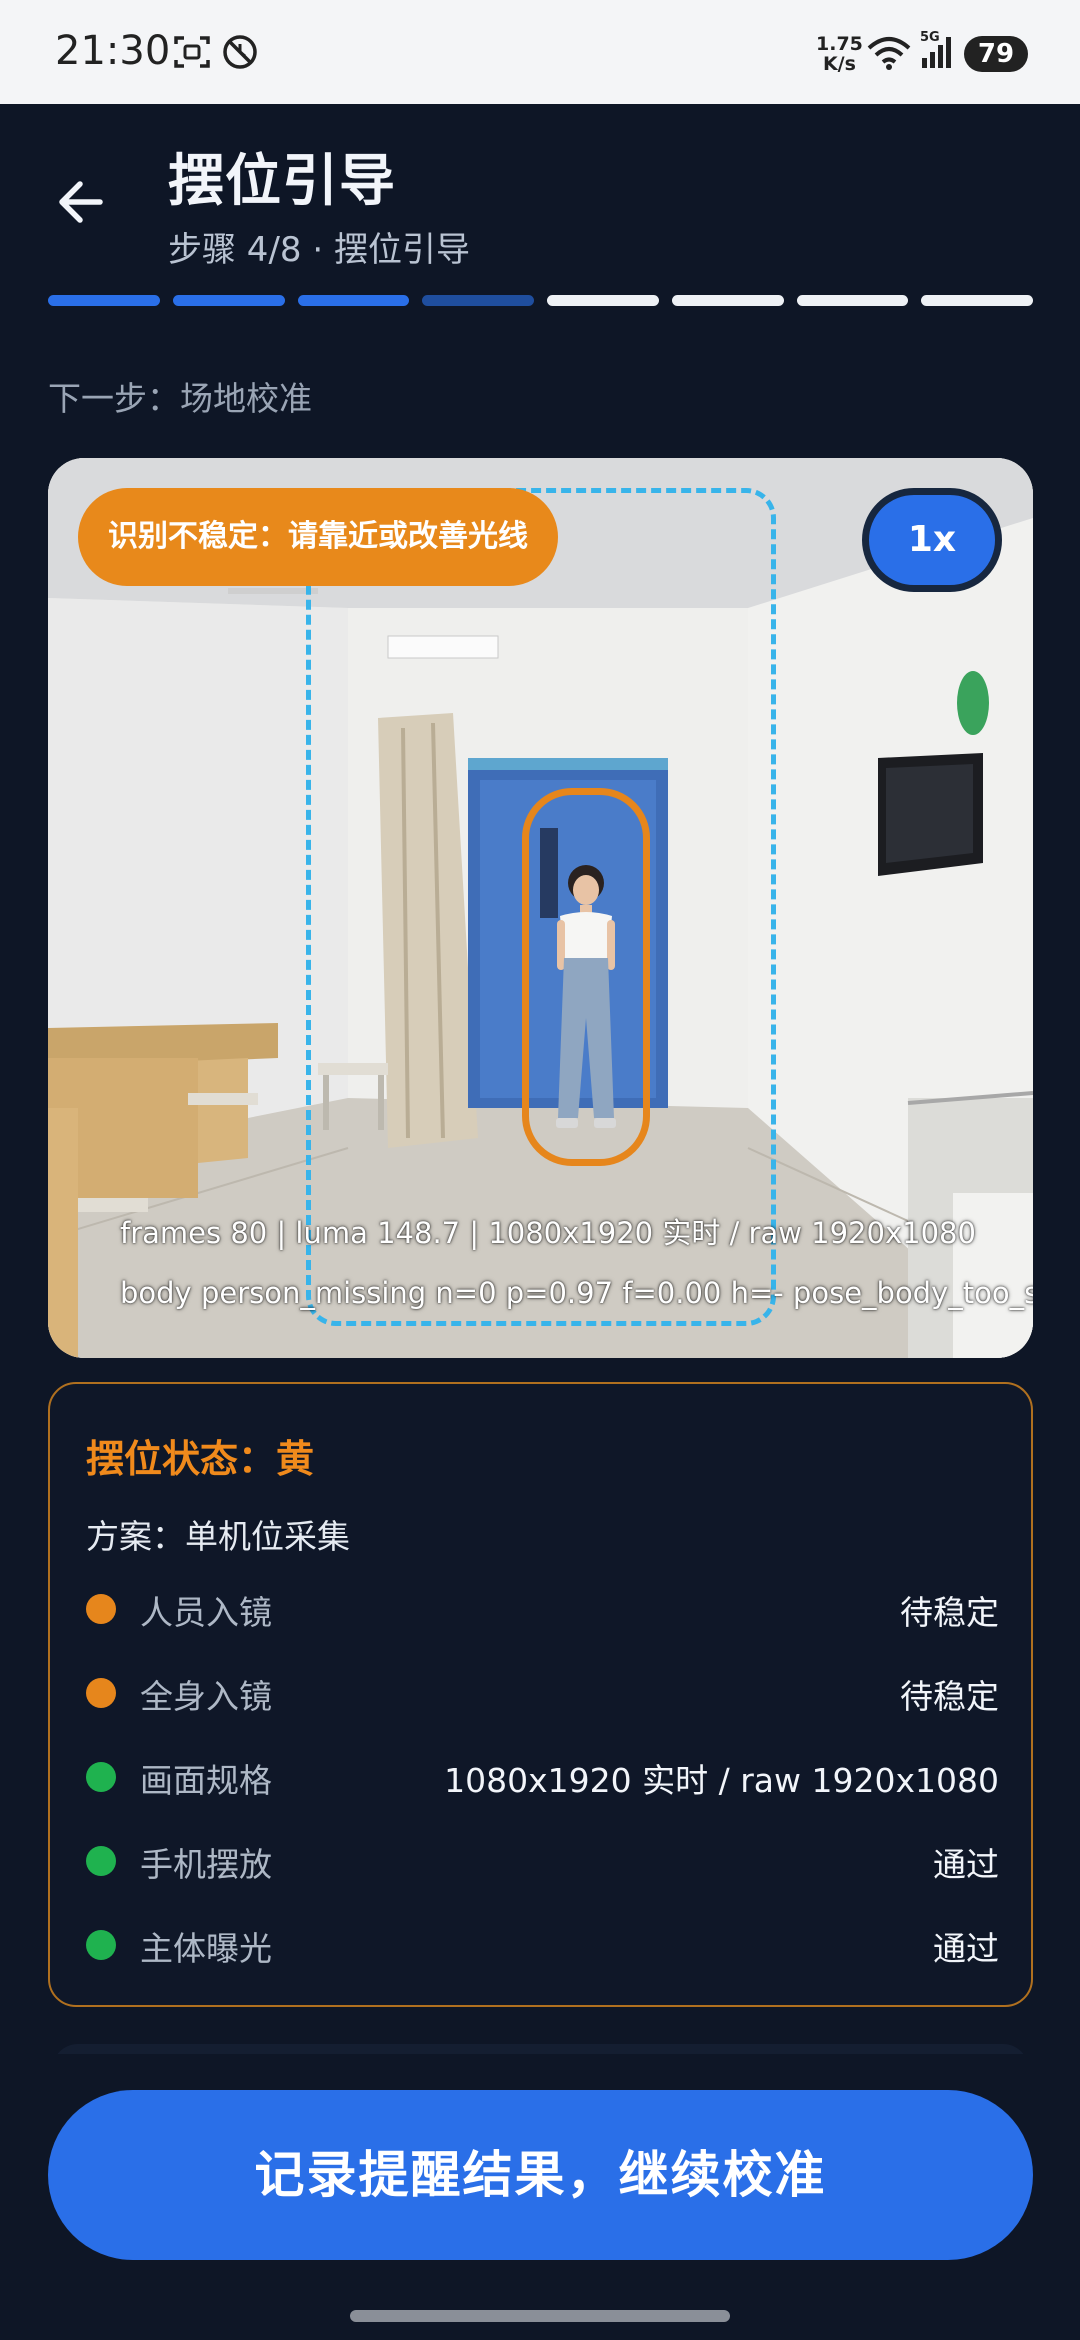  What do you see at coordinates (721, 1780) in the screenshot?
I see `check-value: 1080x1920 实时 / raw 1920x1080` at bounding box center [721, 1780].